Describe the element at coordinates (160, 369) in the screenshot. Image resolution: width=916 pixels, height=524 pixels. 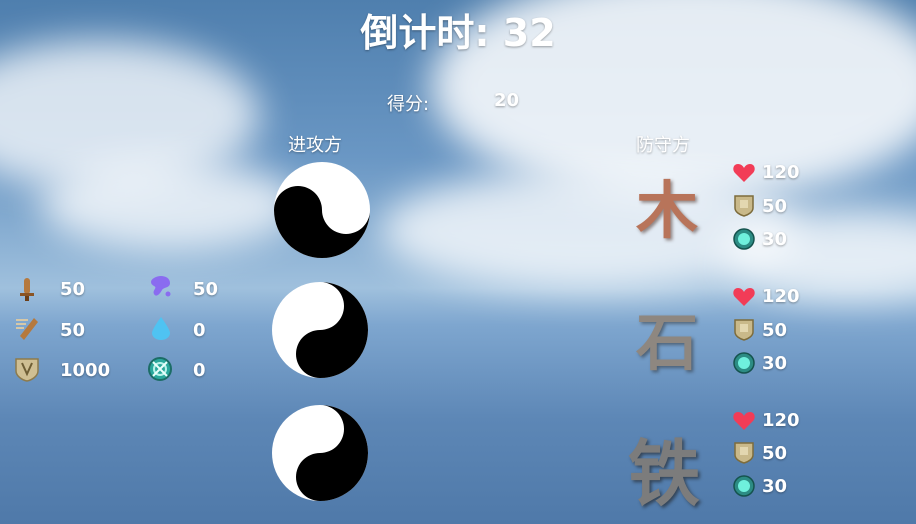
I see `crossed-orb-icon` at that location.